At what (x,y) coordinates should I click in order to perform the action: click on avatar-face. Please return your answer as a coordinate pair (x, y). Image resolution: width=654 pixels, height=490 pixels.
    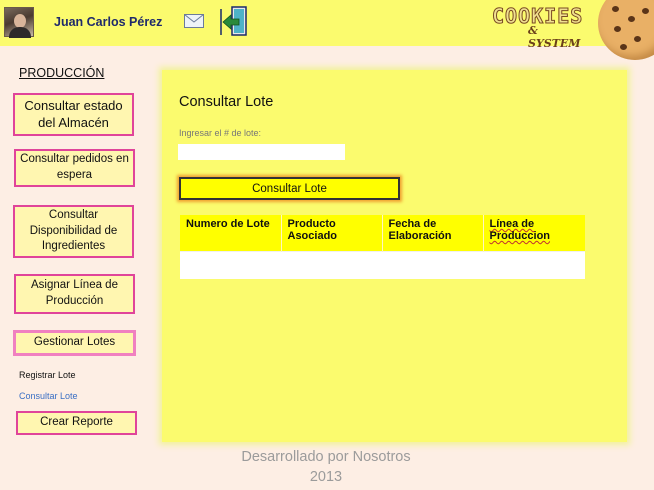
    Looking at the image, I should click on (20, 21).